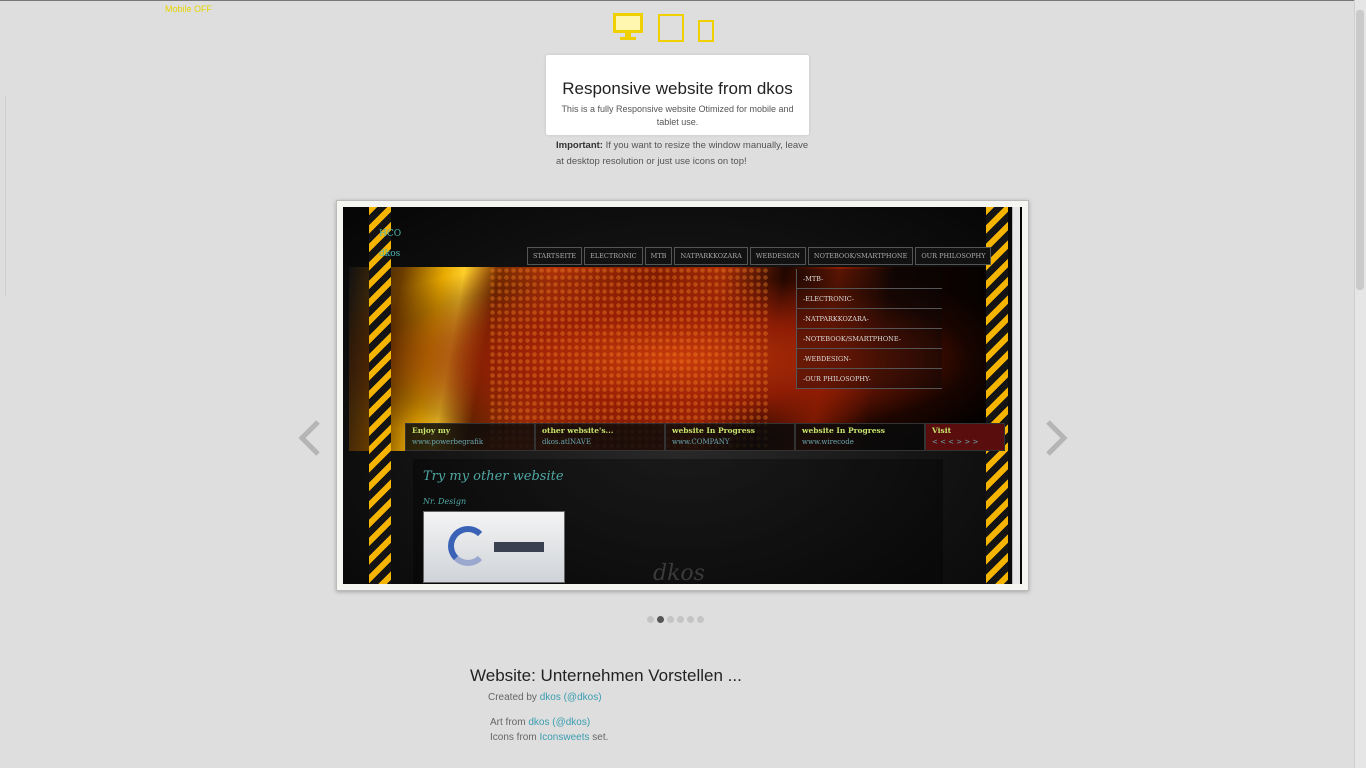 The width and height of the screenshot is (1366, 768). What do you see at coordinates (599, 737) in the screenshot?
I see `credit-icons-suffix: set.` at bounding box center [599, 737].